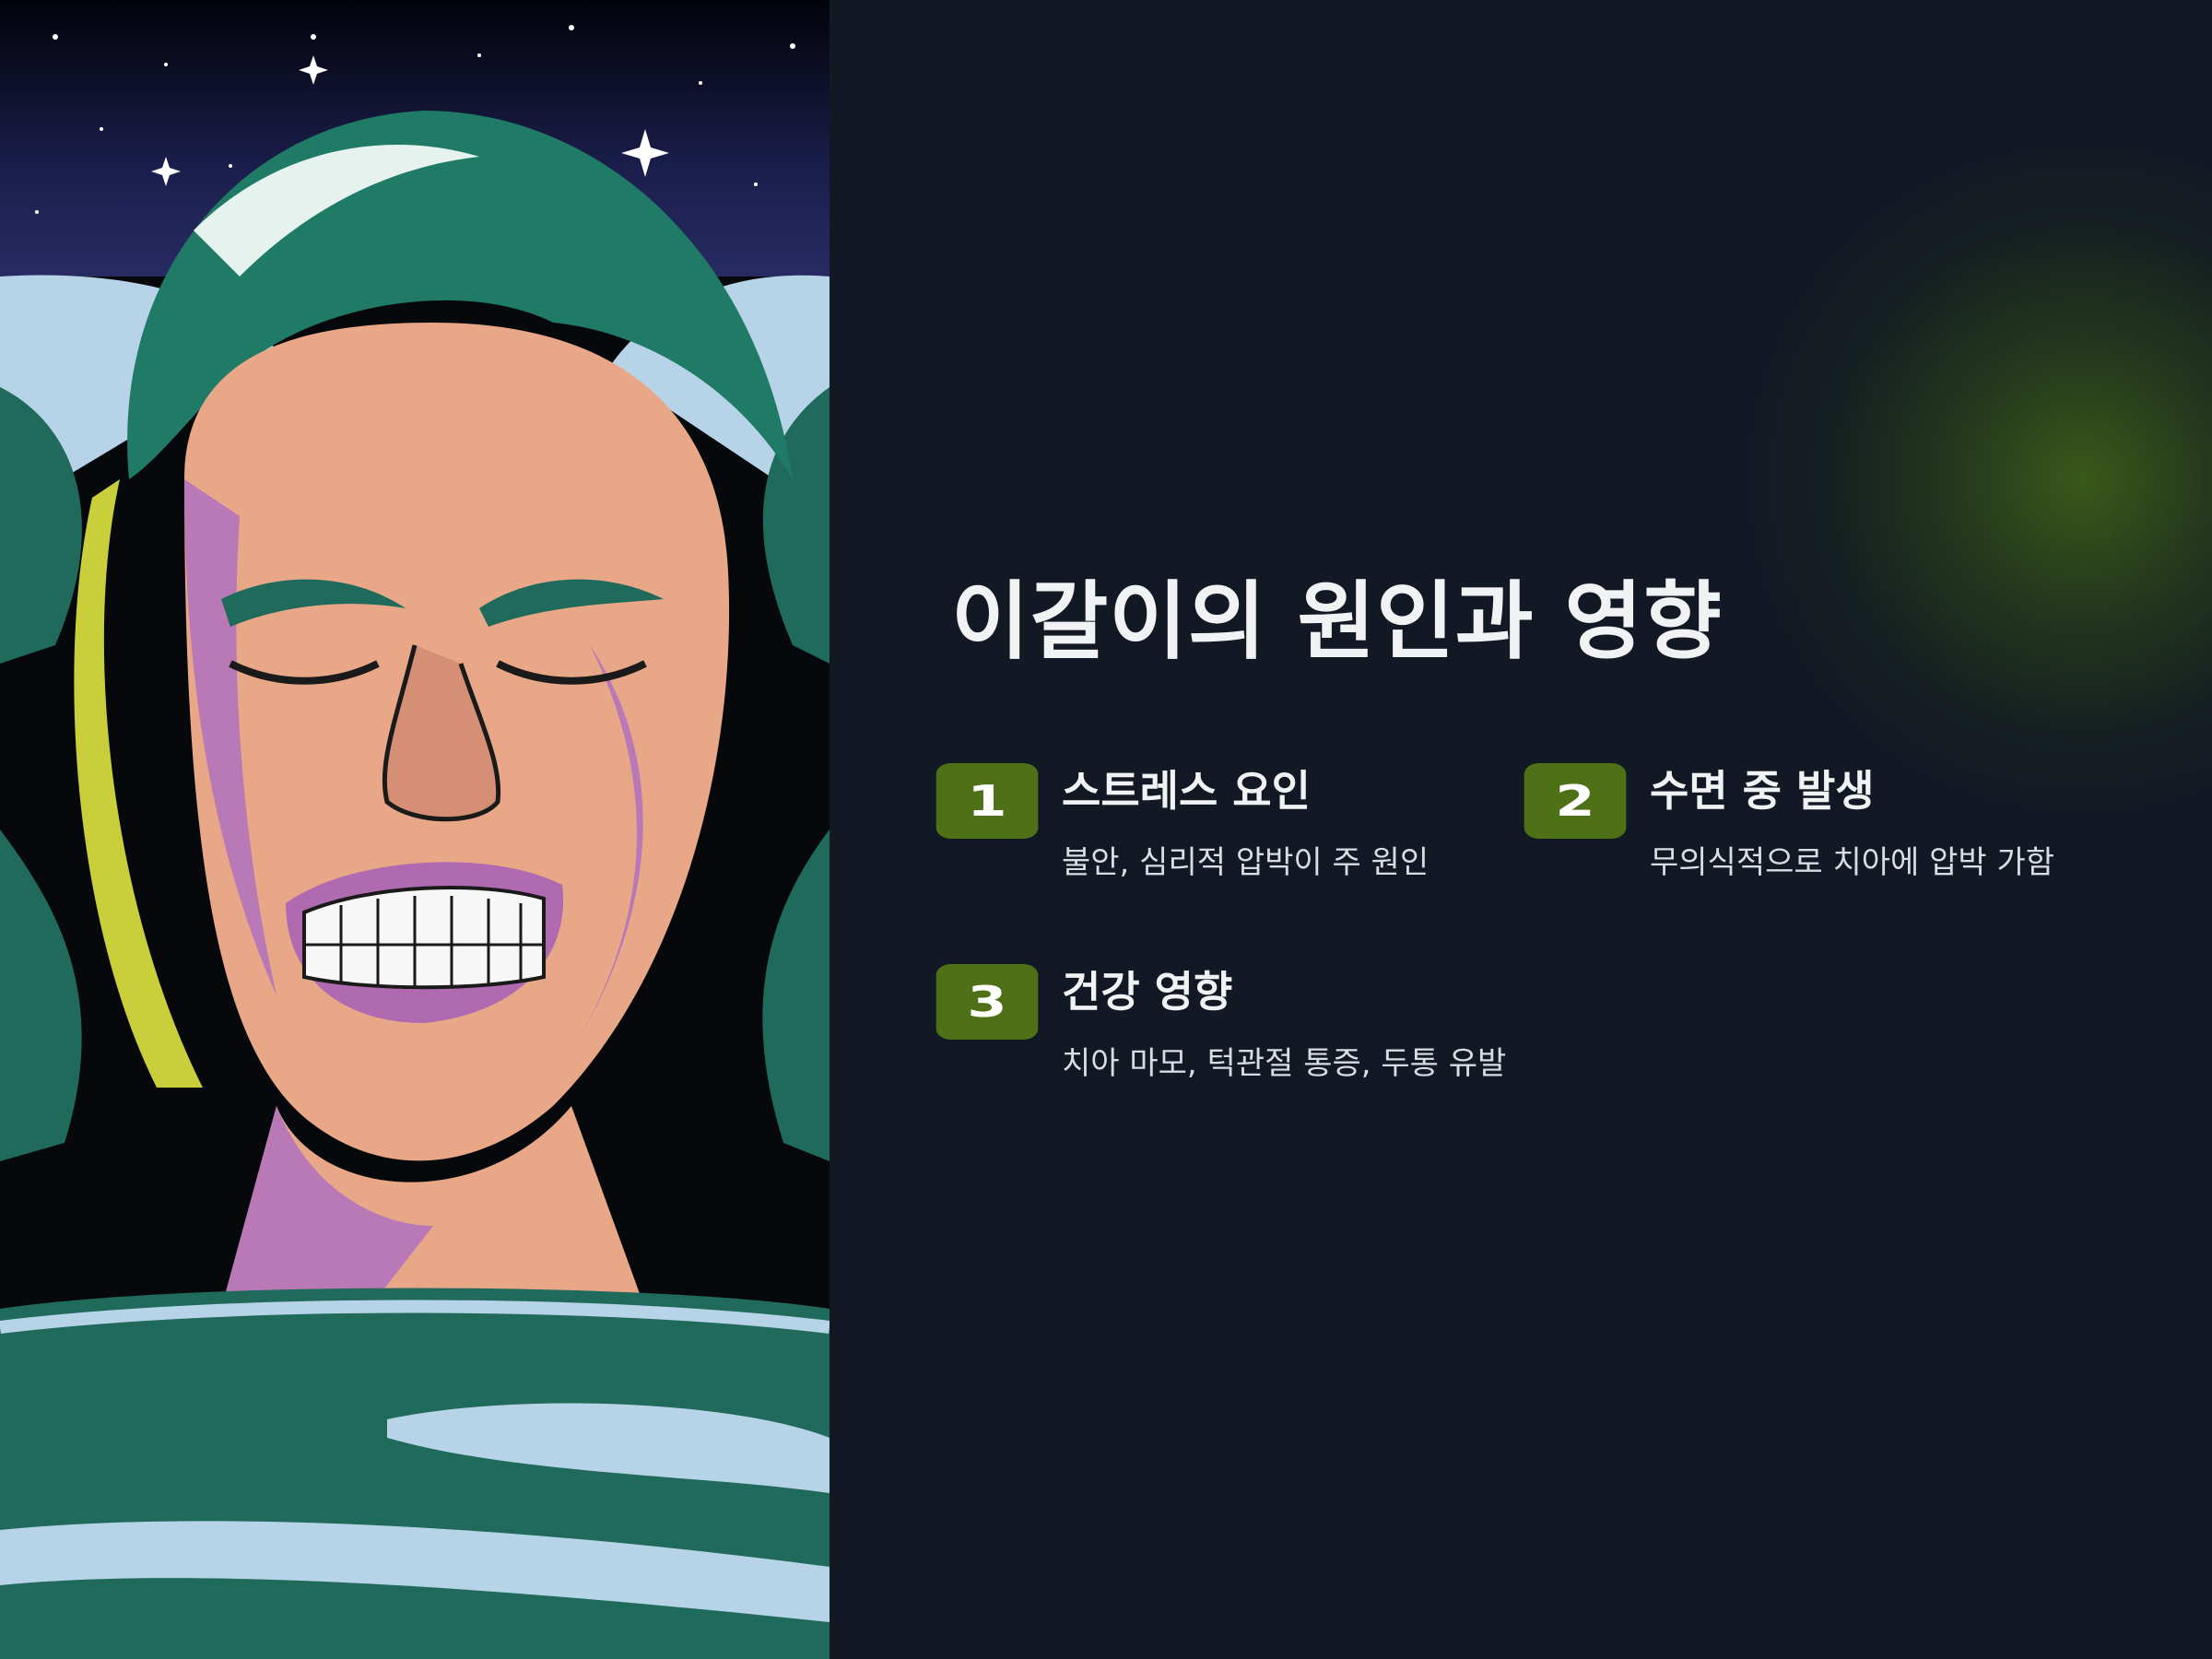  What do you see at coordinates (1284, 1063) in the screenshot?
I see `item-description: 치아 마모, 턱관절 통증, 두통 유발` at bounding box center [1284, 1063].